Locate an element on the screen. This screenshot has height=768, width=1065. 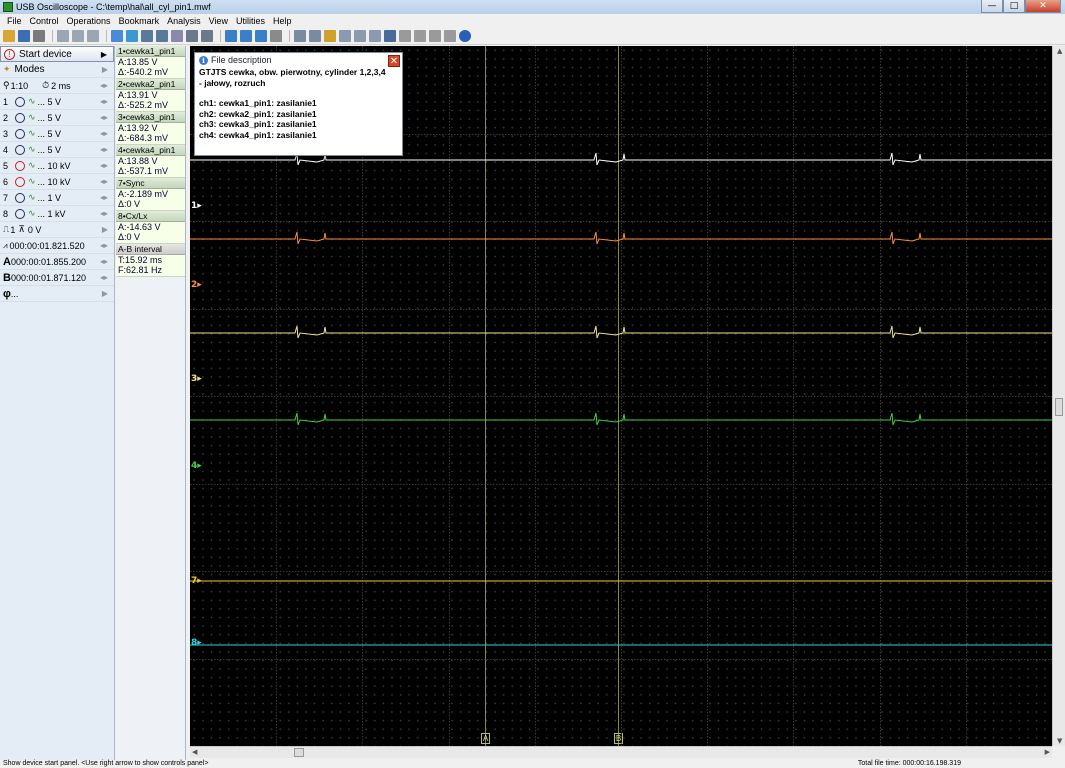
close-button: ✕ is located at coordinates (1043, 6).